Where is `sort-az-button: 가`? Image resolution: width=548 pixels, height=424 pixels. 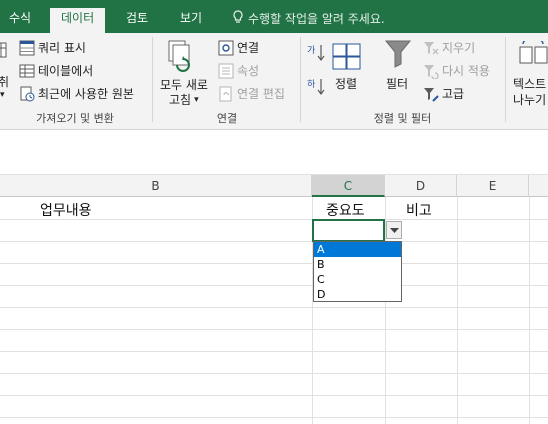 sort-az-button: 가 is located at coordinates (316, 55).